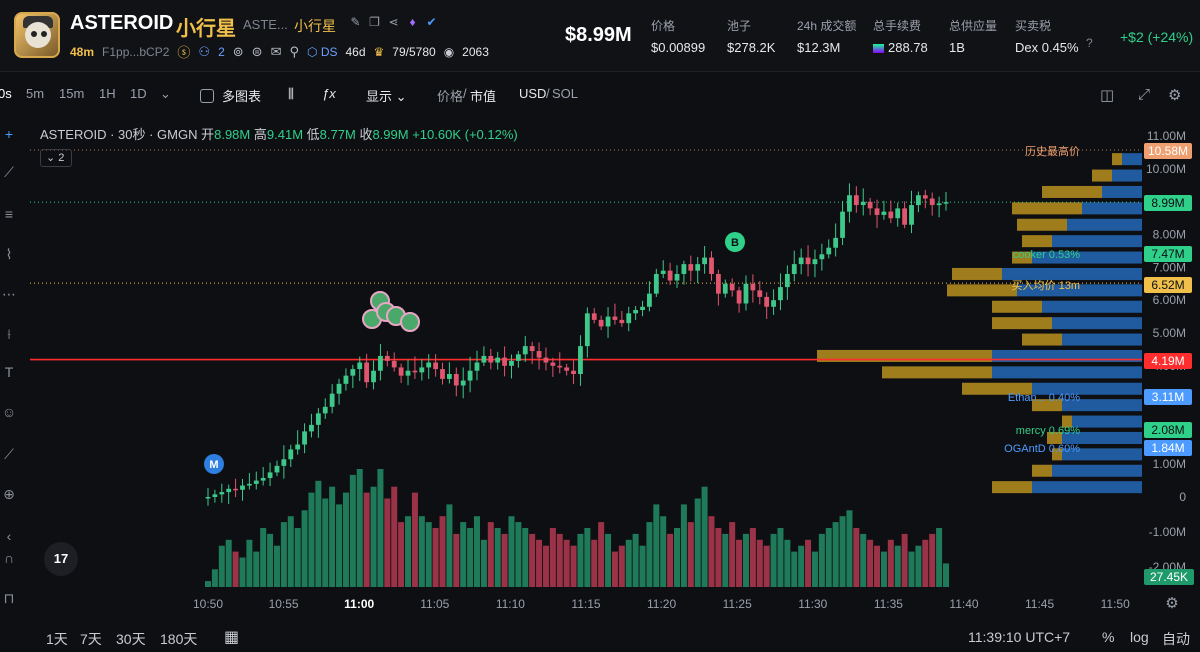  What do you see at coordinates (232, 134) in the screenshot?
I see `legend-open: 8.98M` at bounding box center [232, 134].